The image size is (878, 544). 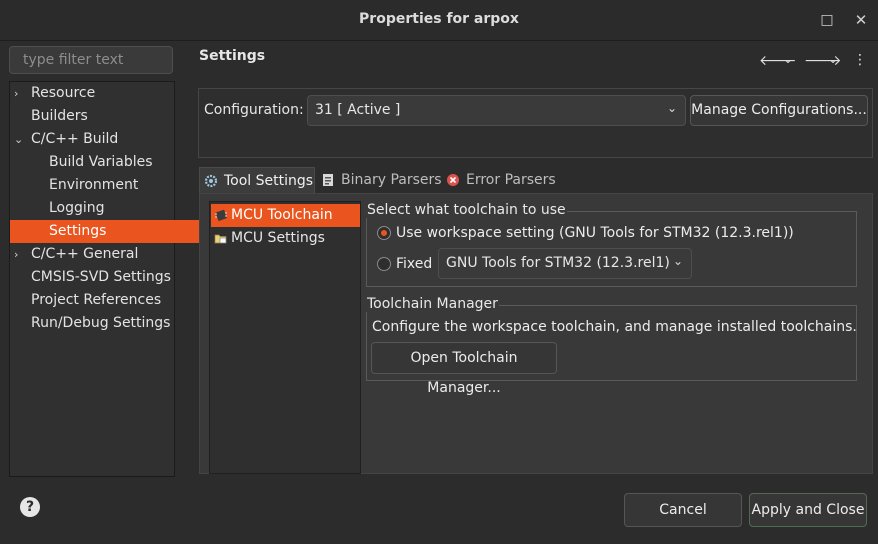 I want to click on tree-item-label: C/C++ Build, so click(x=75, y=139).